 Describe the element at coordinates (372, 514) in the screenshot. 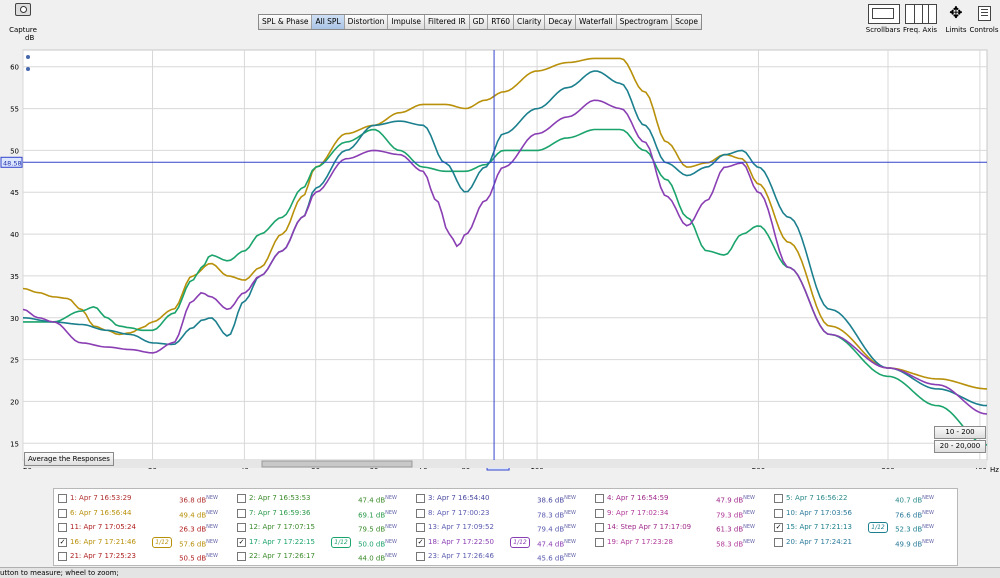

I see `level-value: 69.1 dB` at that location.